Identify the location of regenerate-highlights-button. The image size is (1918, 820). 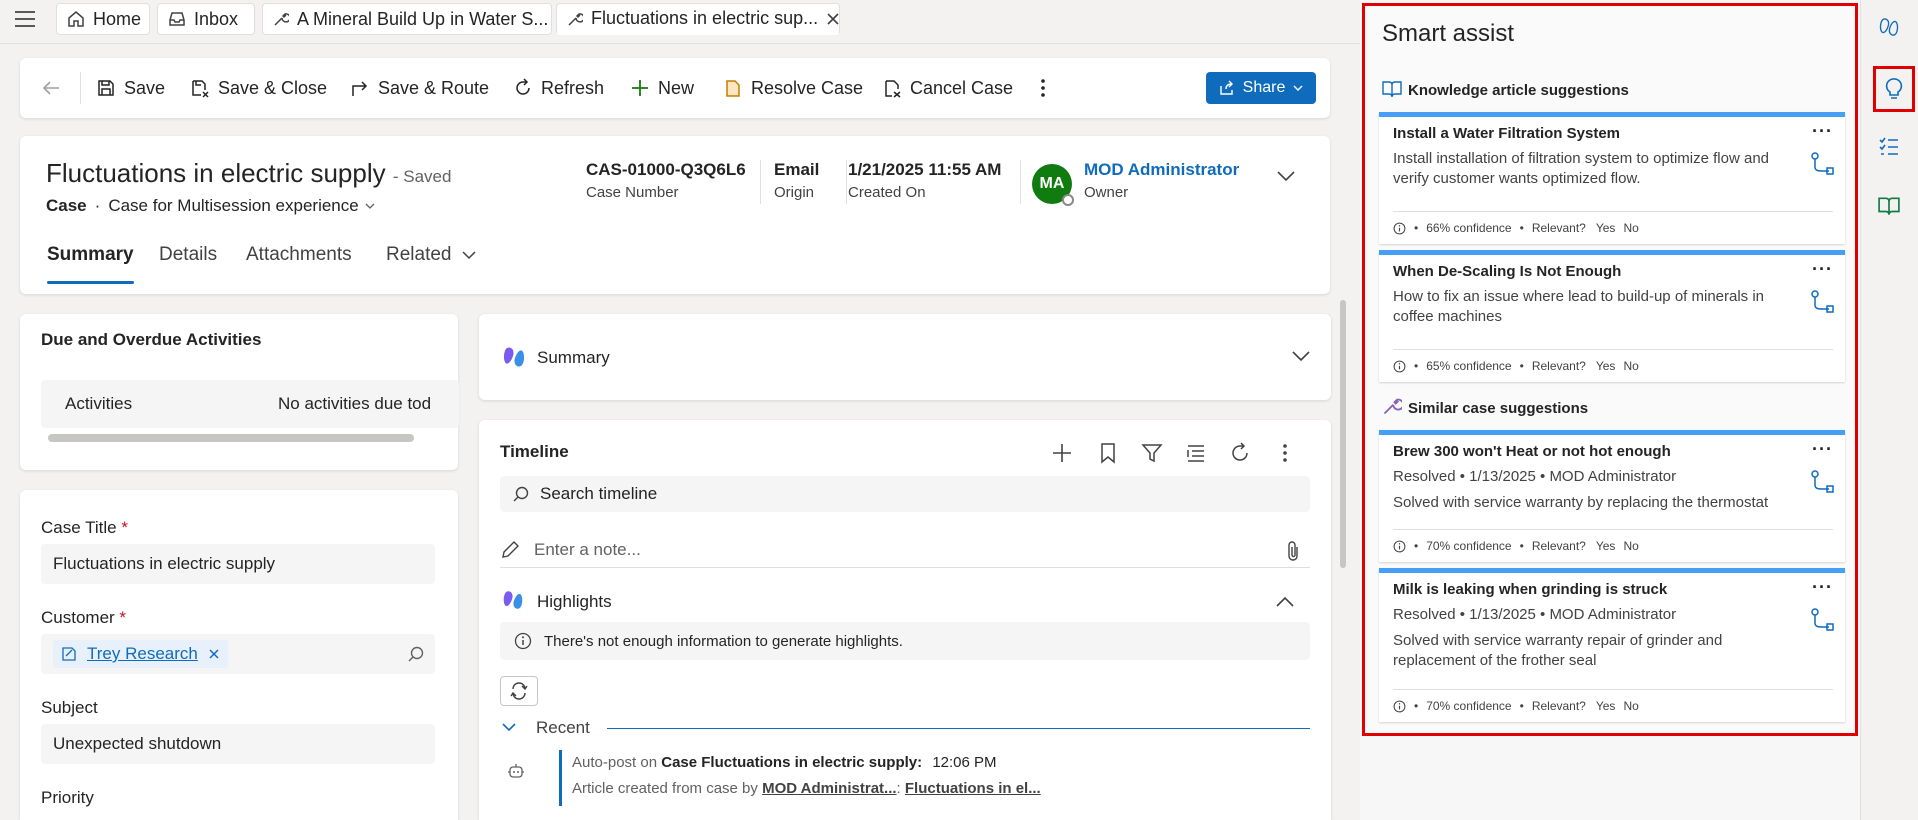
(519, 691).